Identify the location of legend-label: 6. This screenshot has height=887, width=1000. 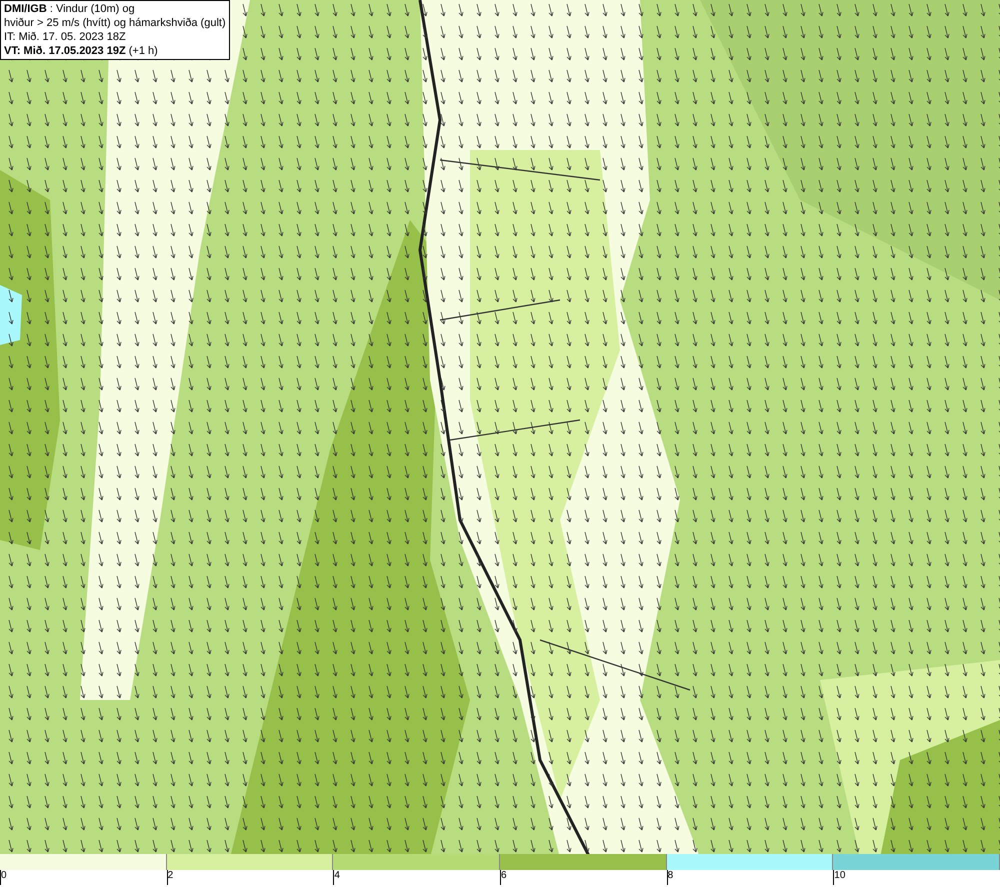
(503, 876).